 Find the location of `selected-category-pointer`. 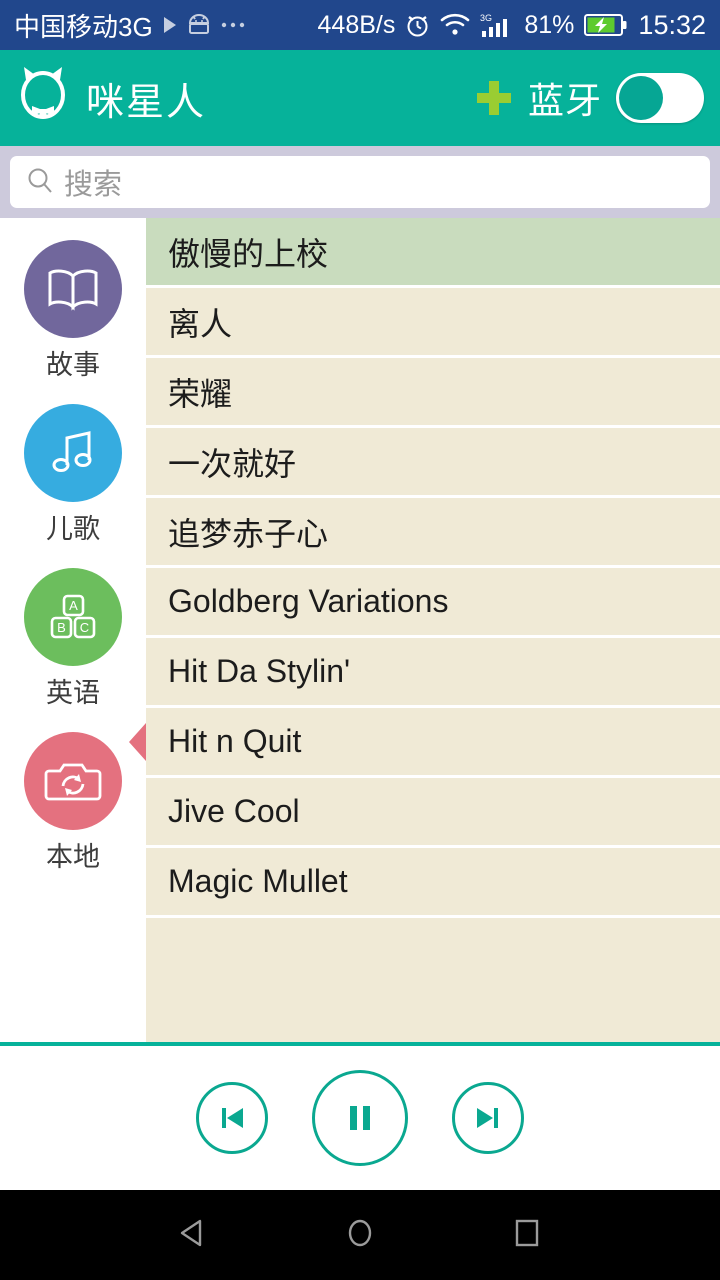

selected-category-pointer is located at coordinates (137, 742).